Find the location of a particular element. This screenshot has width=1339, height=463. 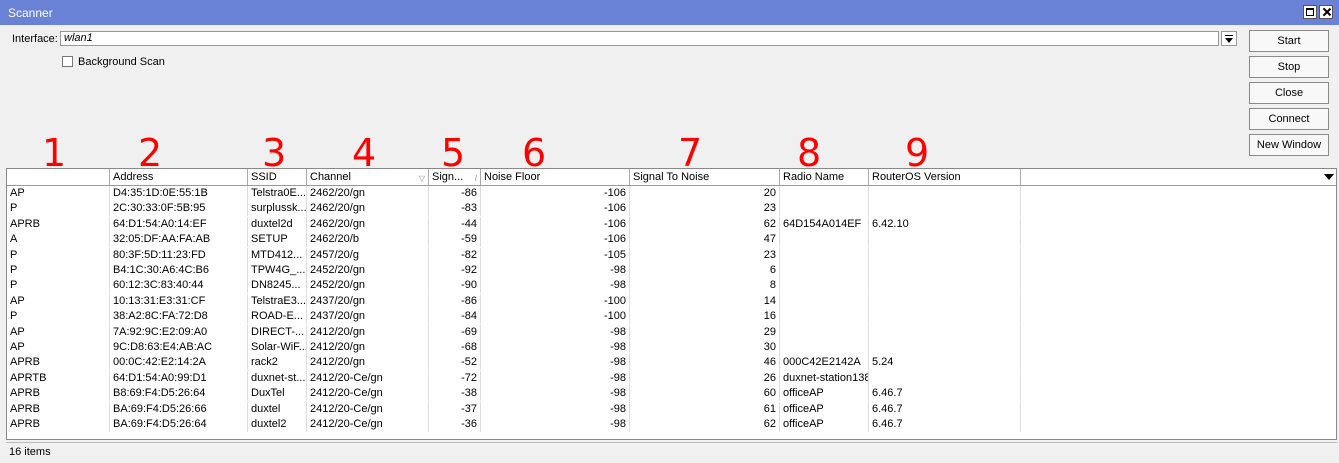

cell-address: 80:3F:5D:11:23:FD is located at coordinates (179, 255).